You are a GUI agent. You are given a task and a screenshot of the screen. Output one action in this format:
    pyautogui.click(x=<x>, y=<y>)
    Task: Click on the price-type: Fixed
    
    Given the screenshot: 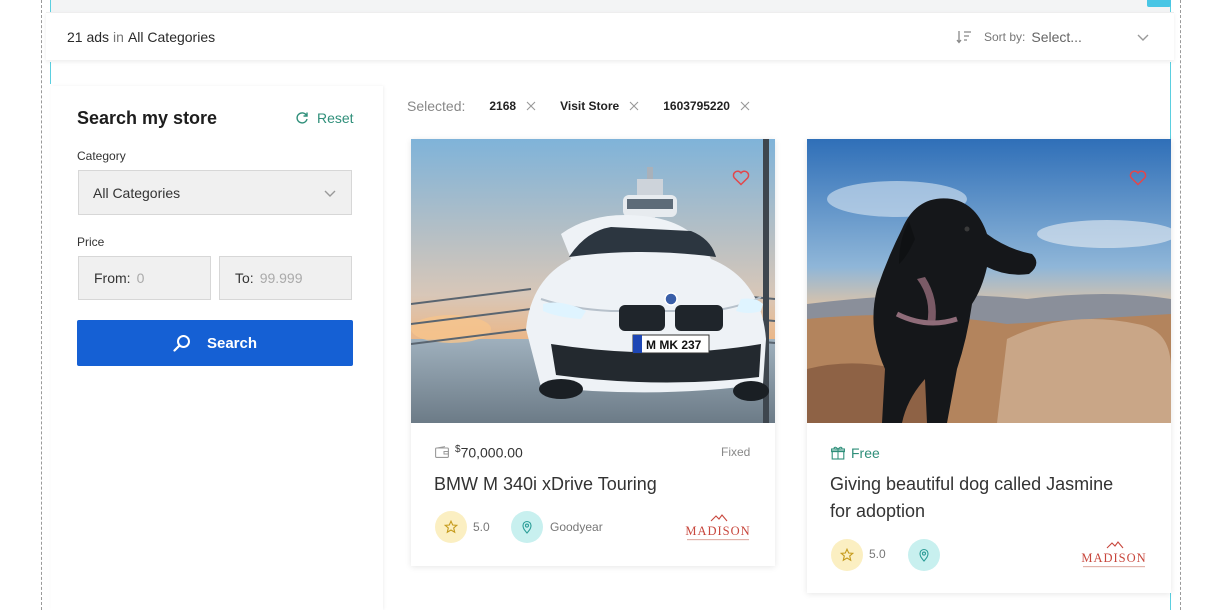 What is the action you would take?
    pyautogui.click(x=736, y=452)
    